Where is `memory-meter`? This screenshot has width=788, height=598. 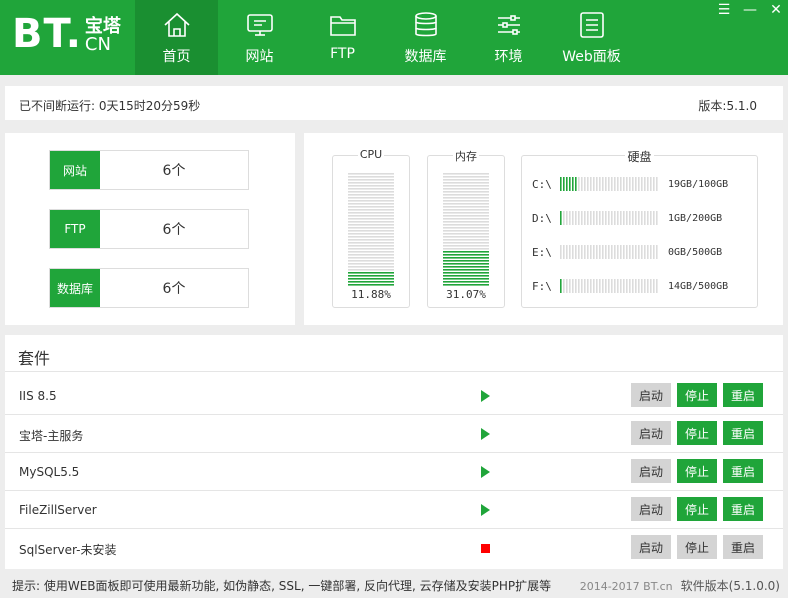
memory-meter is located at coordinates (466, 229).